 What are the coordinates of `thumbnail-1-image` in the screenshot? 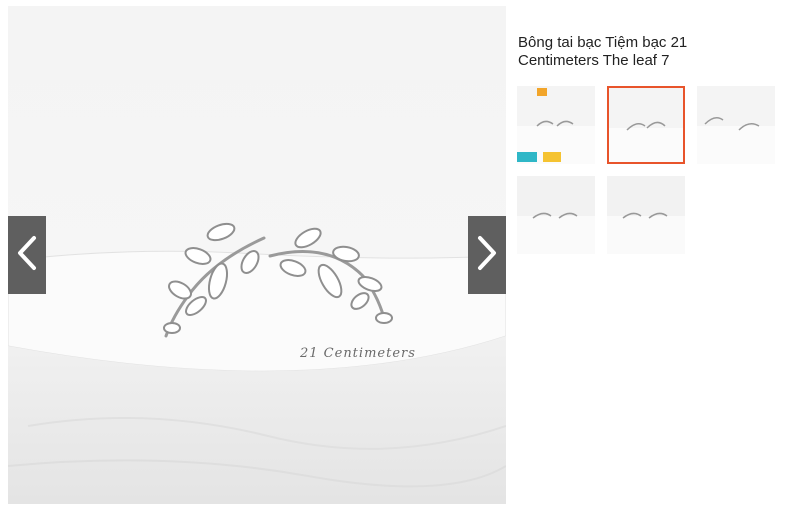 It's located at (556, 125).